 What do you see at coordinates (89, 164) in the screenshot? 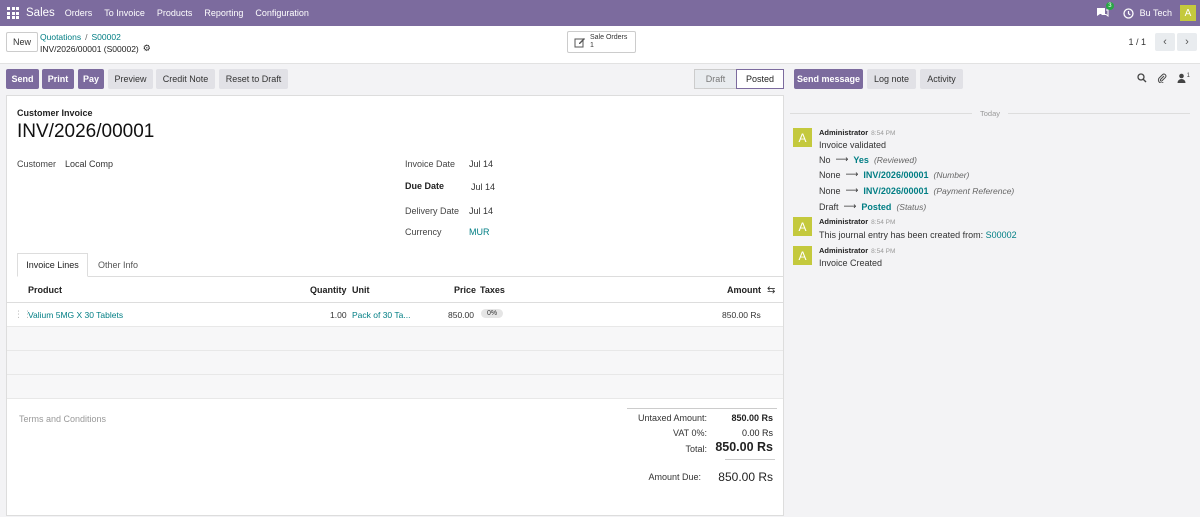
I see `customer-field: Local Comp` at bounding box center [89, 164].